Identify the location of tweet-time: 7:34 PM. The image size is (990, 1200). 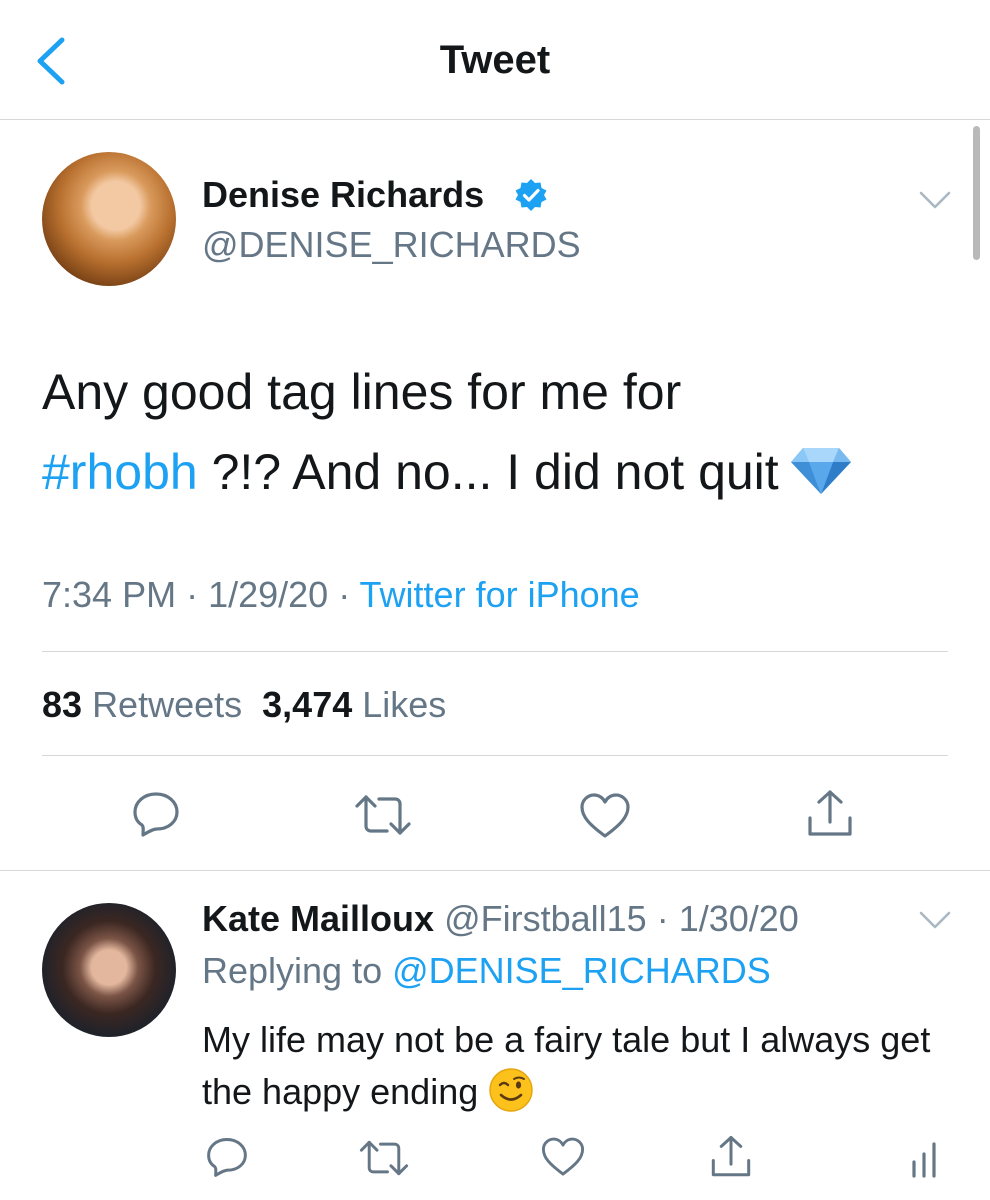
(109, 594).